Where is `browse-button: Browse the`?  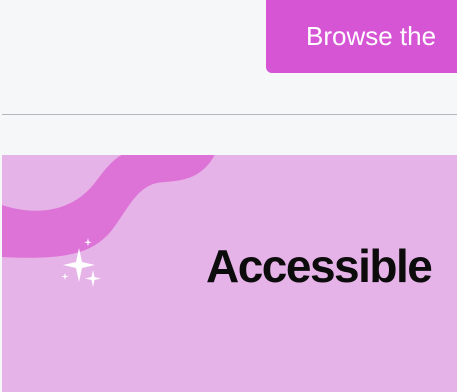 browse-button: Browse the is located at coordinates (361, 36).